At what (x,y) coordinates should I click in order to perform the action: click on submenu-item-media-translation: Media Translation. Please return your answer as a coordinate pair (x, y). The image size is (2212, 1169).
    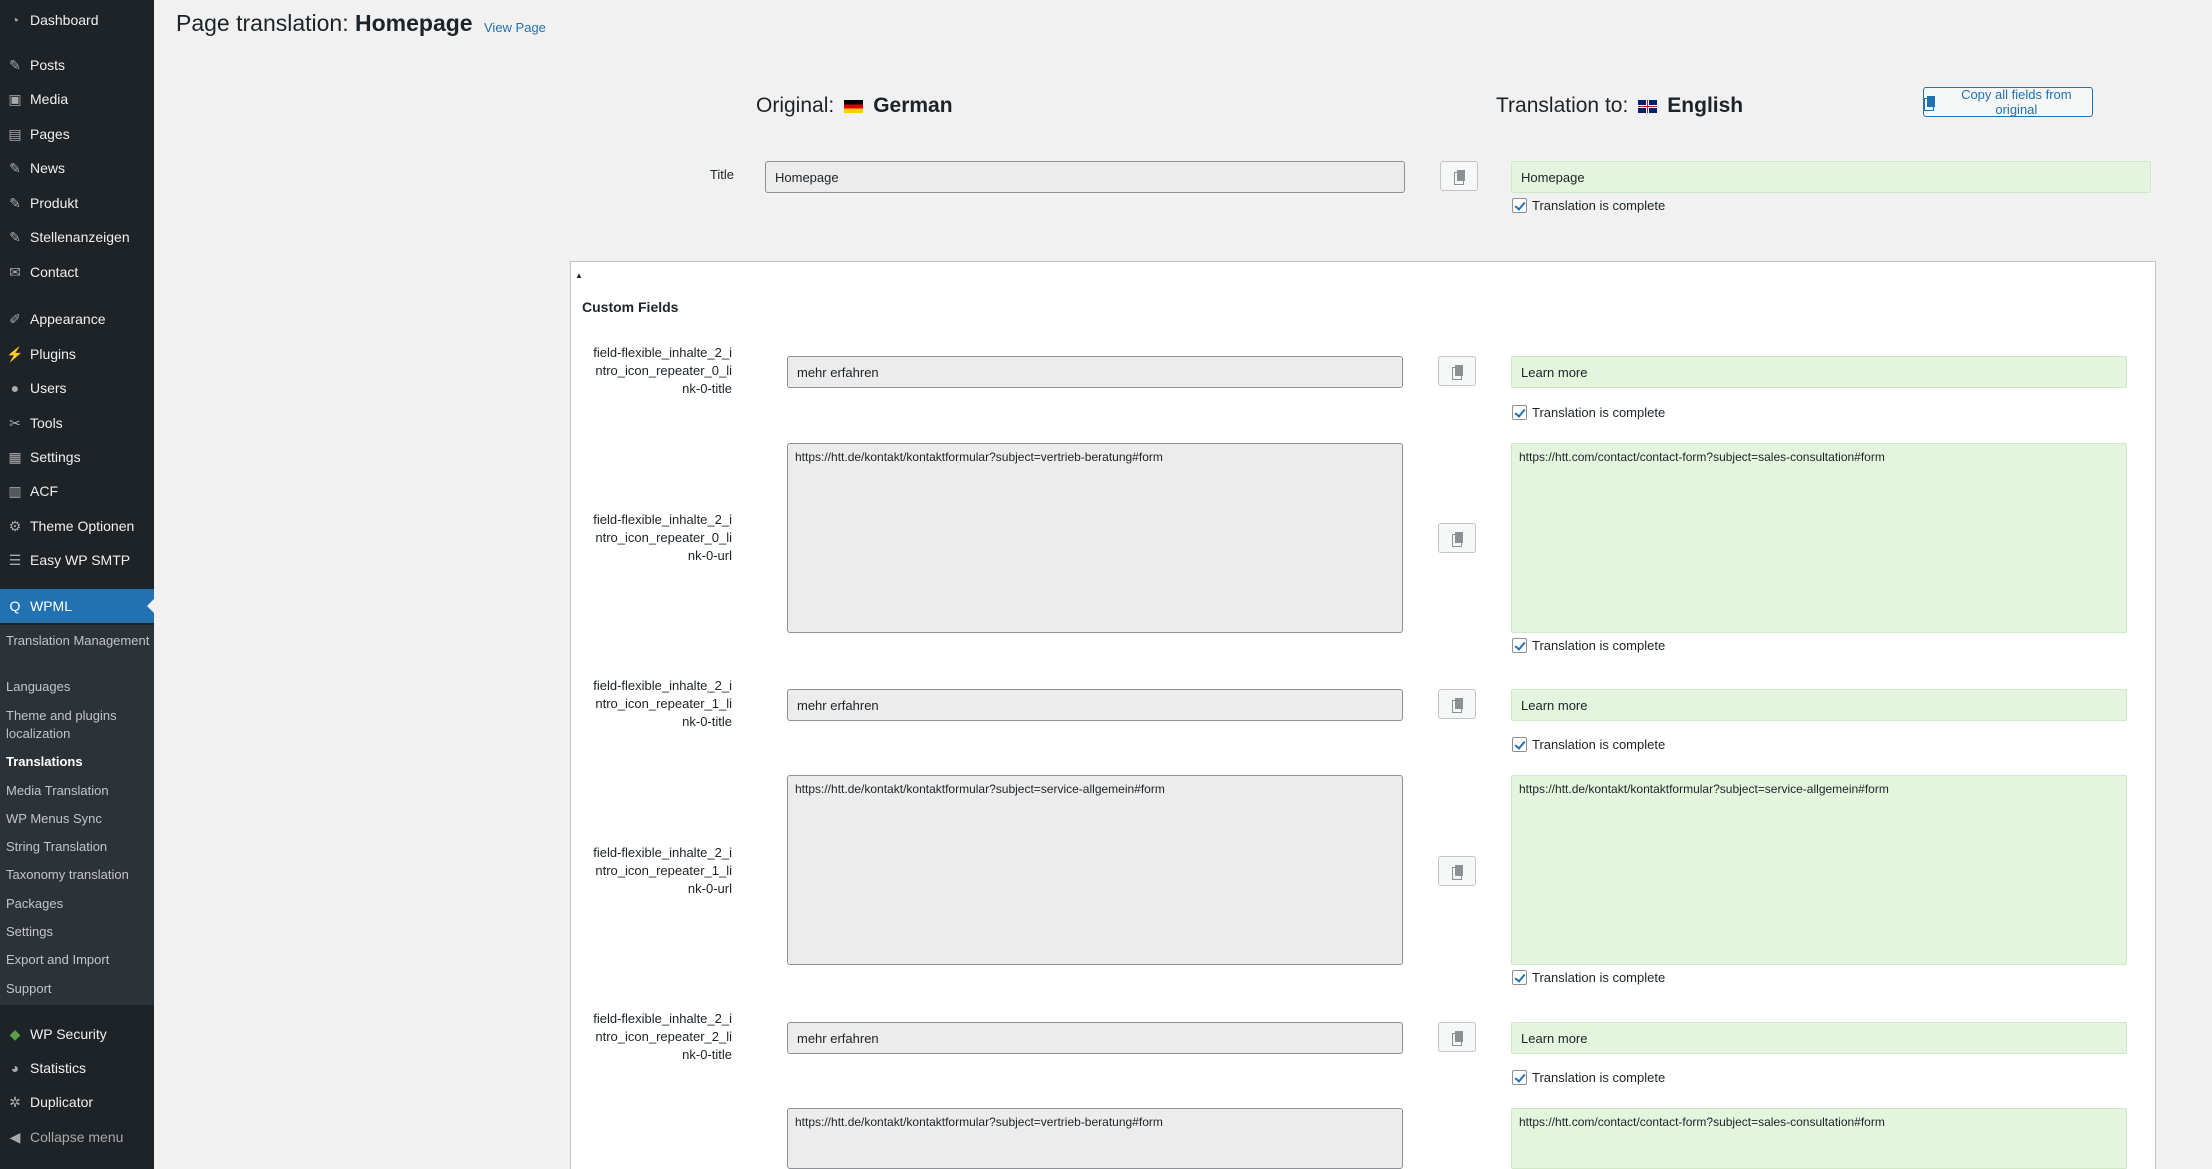
    Looking at the image, I should click on (79, 791).